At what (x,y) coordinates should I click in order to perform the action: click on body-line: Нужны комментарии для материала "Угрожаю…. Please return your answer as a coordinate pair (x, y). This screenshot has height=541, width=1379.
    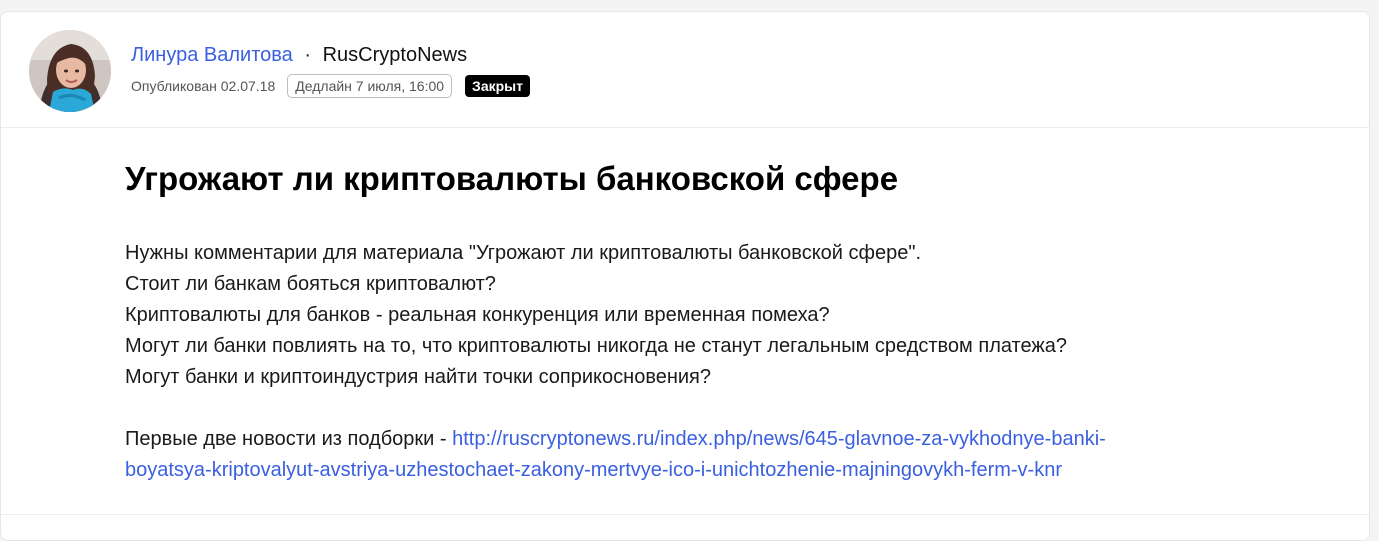
    Looking at the image, I should click on (523, 253).